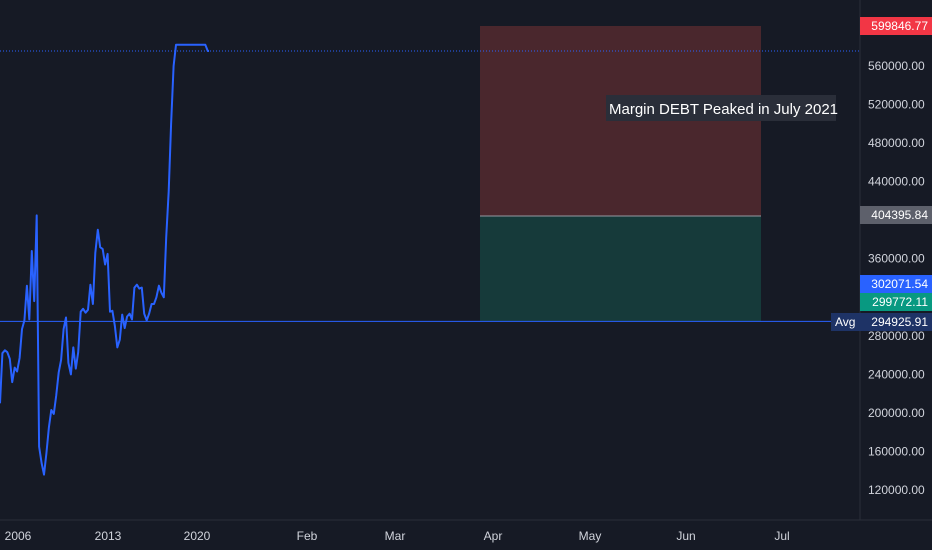 Image resolution: width=932 pixels, height=550 pixels. Describe the element at coordinates (197, 536) in the screenshot. I see `x-tick-label: 2020` at that location.